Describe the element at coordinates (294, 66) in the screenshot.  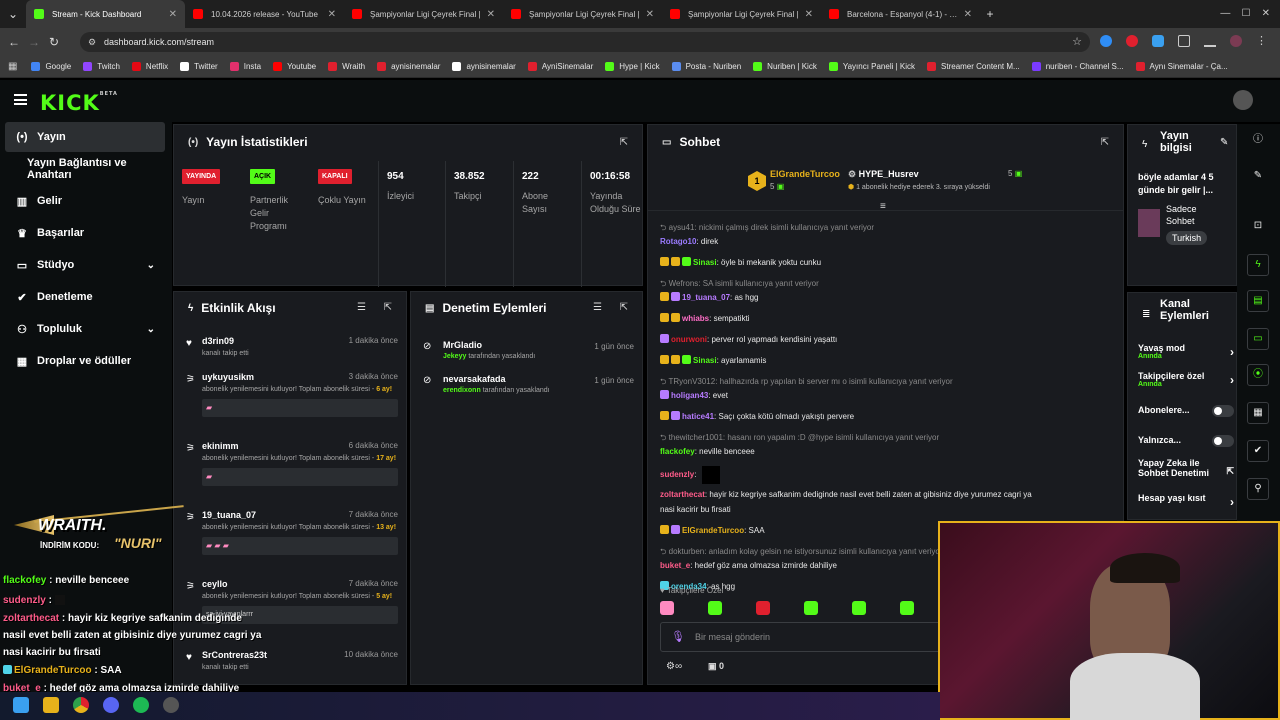
I see `bookmark-item: Youtube` at that location.